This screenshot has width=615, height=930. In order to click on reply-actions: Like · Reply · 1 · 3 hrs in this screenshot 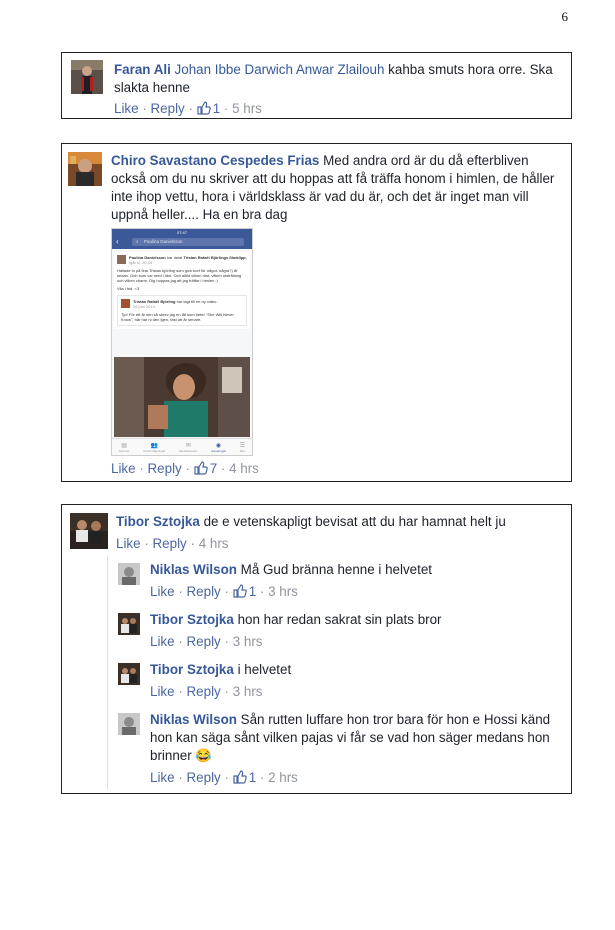, I will do `click(224, 591)`.